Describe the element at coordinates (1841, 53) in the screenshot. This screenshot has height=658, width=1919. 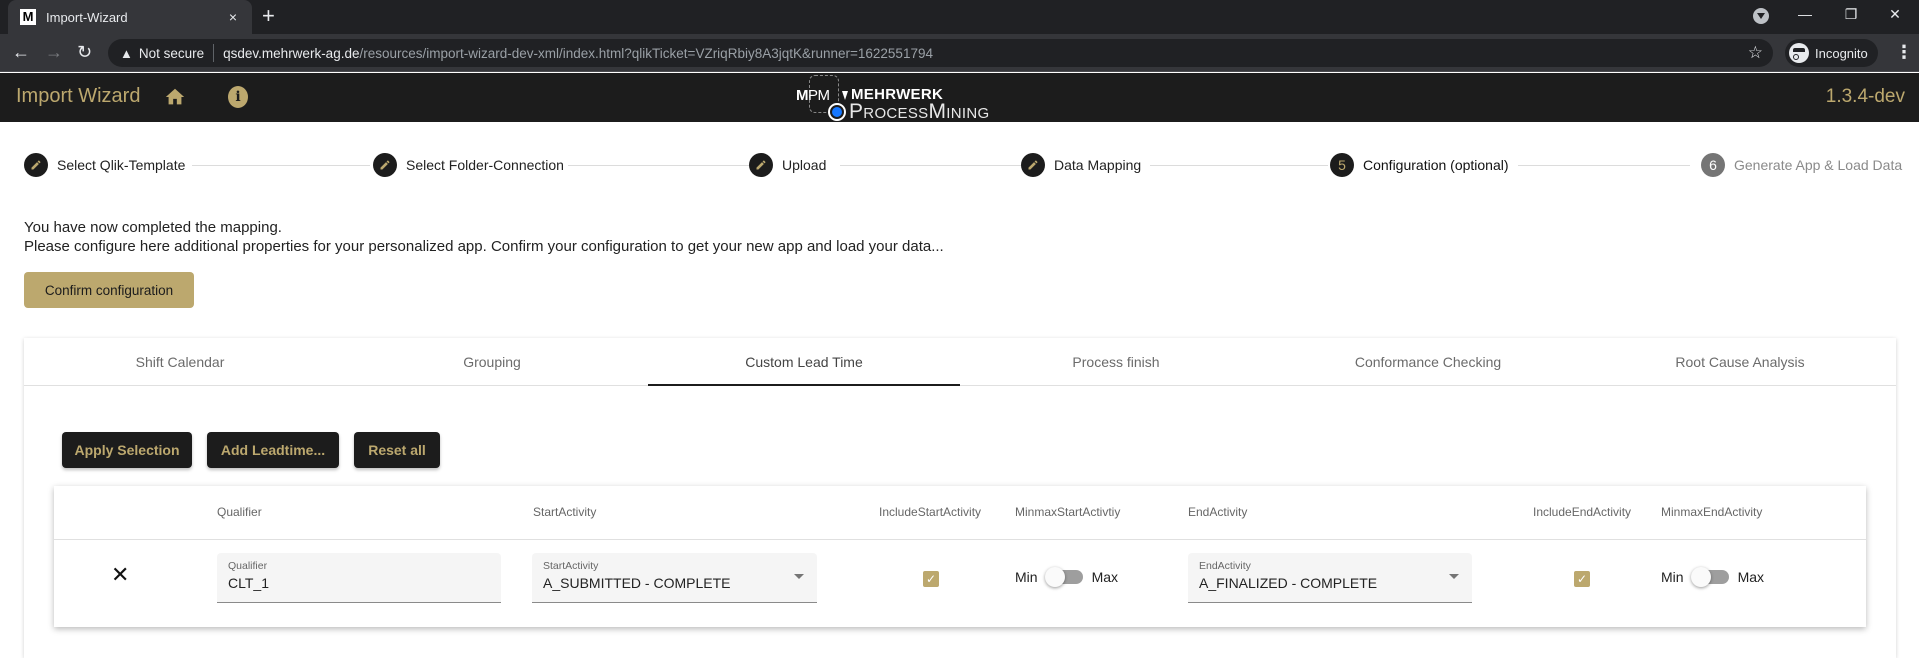
I see `profile-label: Incognito` at that location.